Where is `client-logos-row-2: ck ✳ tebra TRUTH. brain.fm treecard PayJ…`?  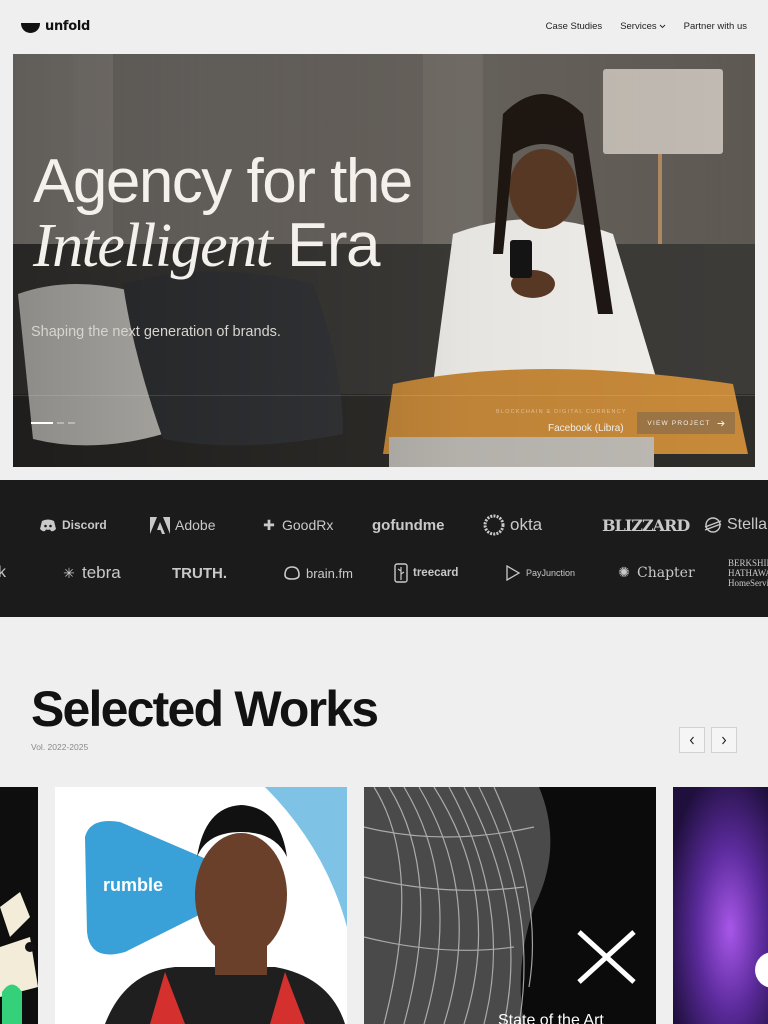 client-logos-row-2: ck ✳ tebra TRUTH. brain.fm treecard PayJ… is located at coordinates (384, 573).